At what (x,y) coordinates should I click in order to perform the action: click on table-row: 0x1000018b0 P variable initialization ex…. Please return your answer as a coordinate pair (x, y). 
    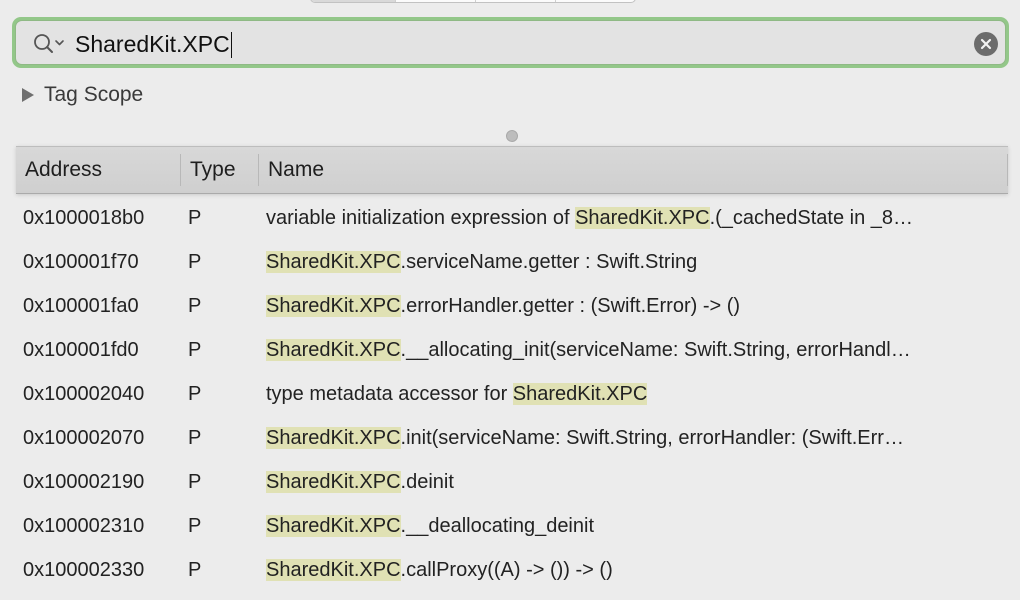
    Looking at the image, I should click on (512, 218).